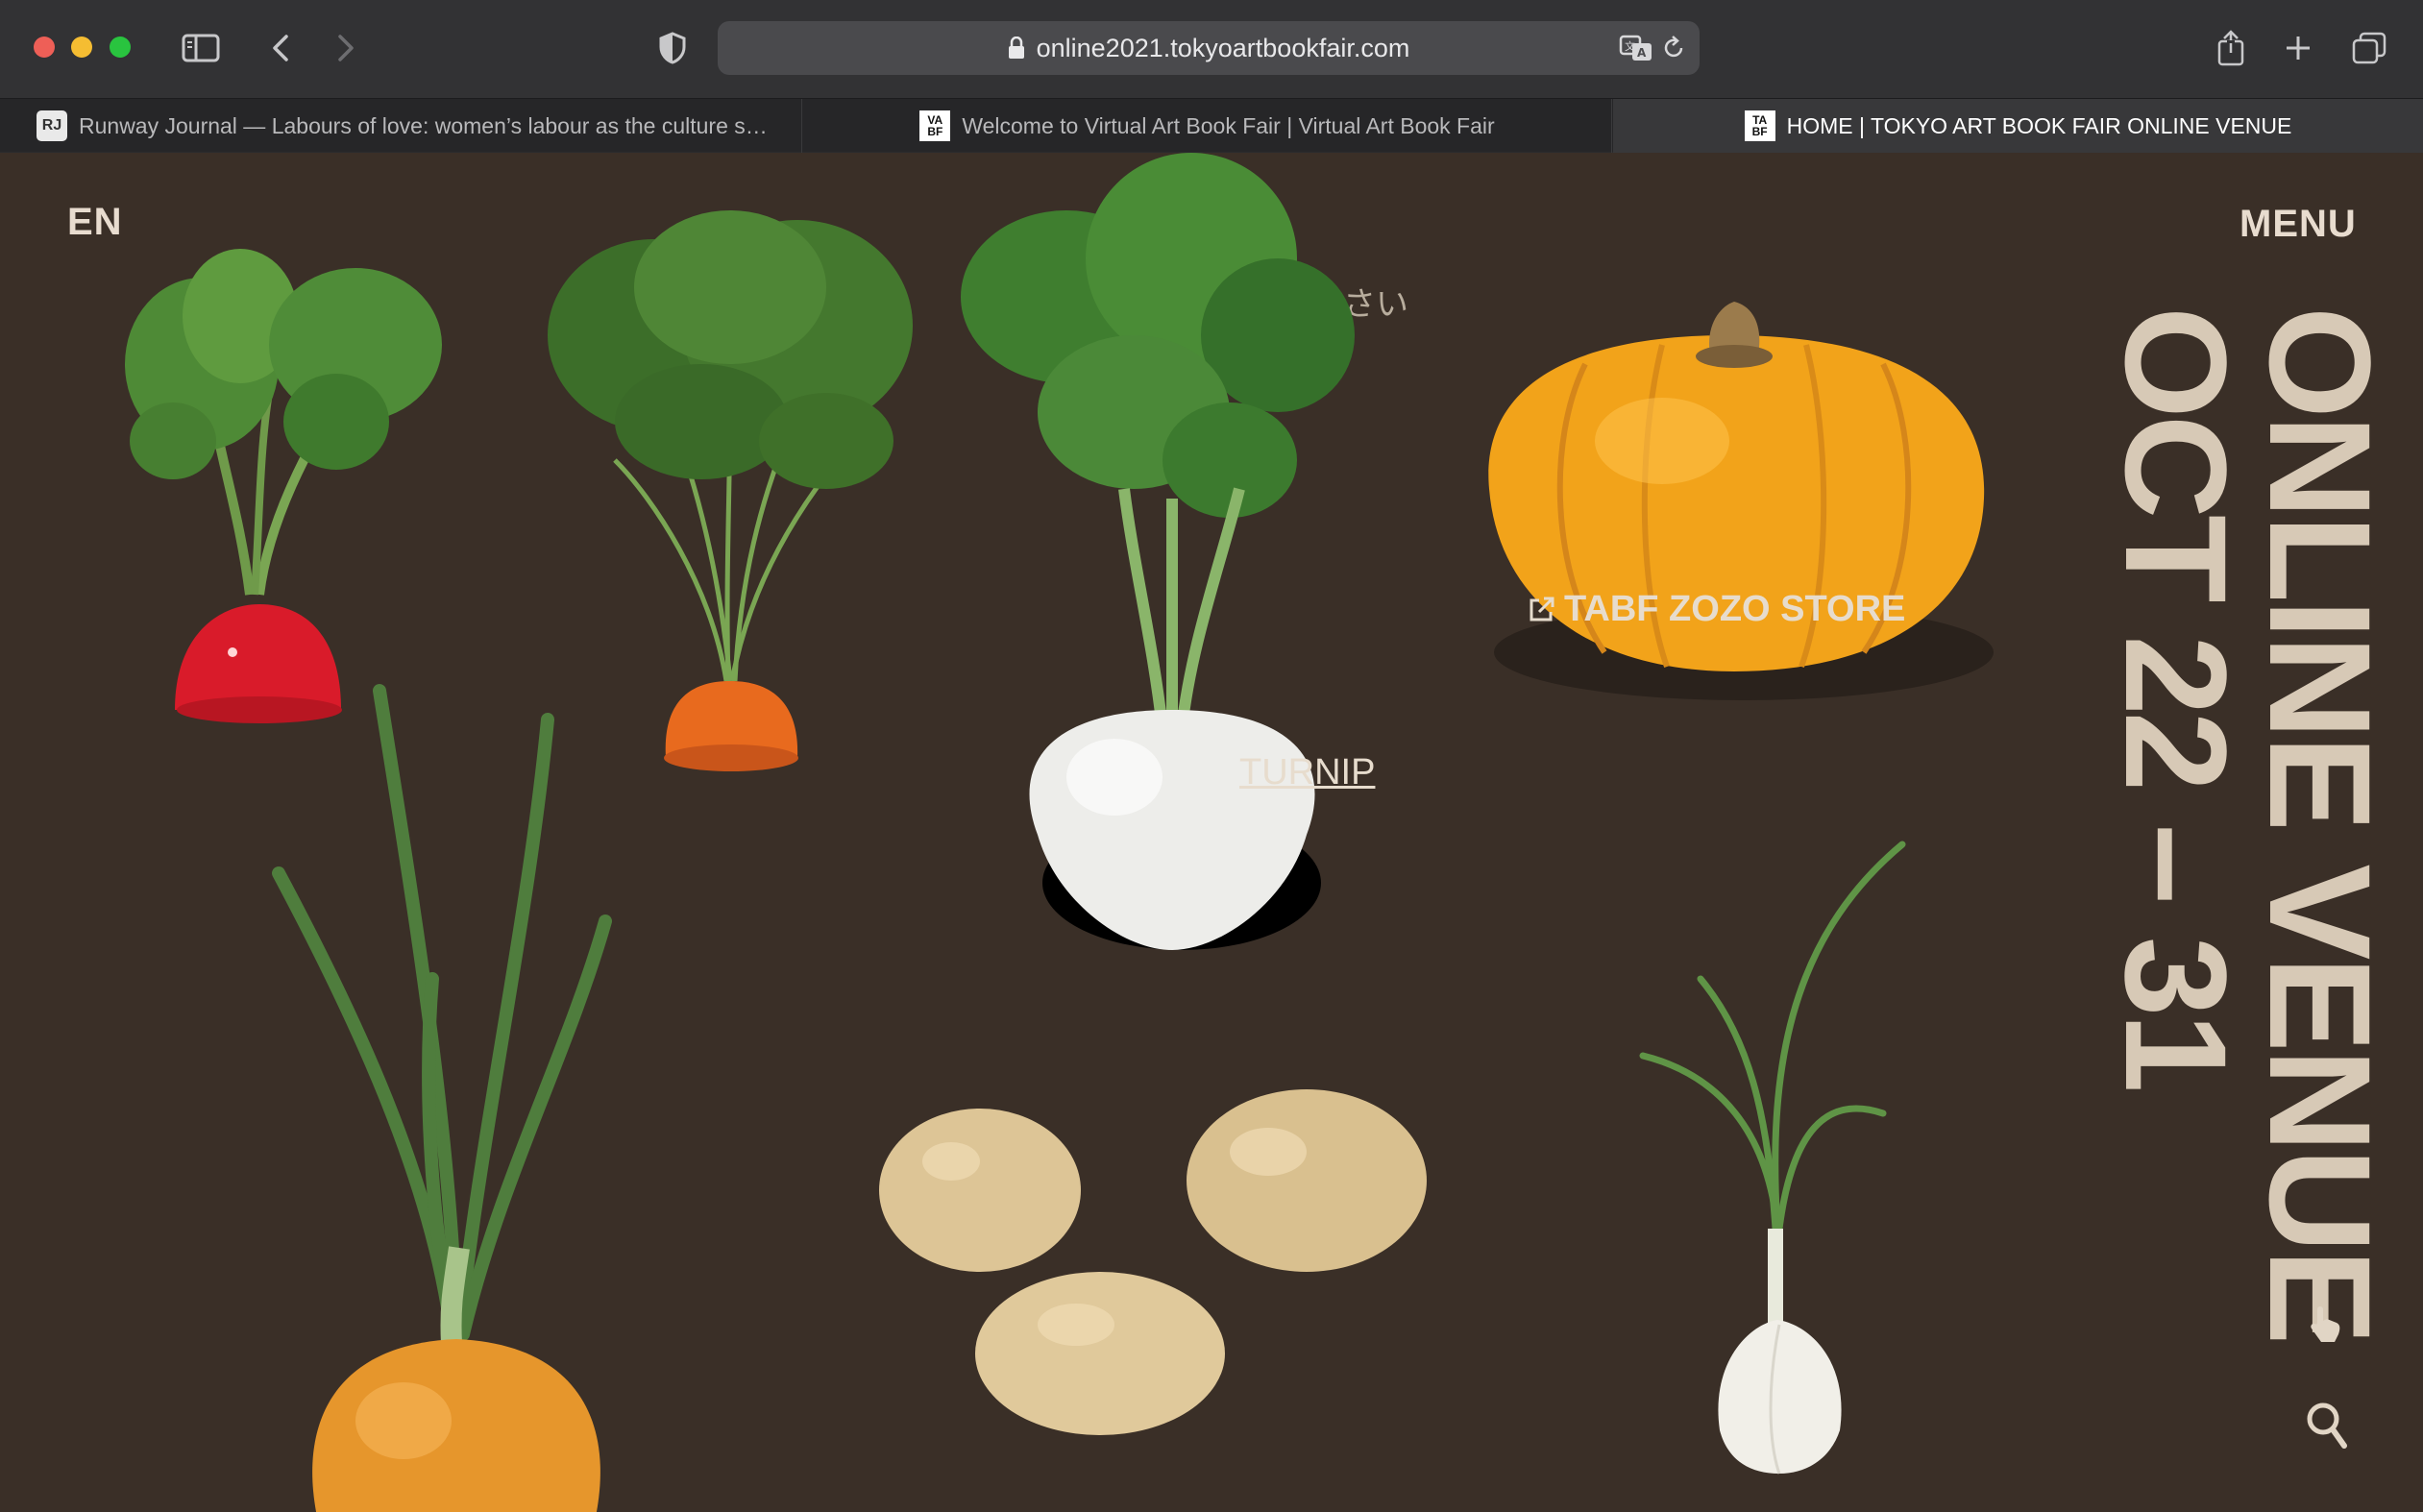 Image resolution: width=2423 pixels, height=1512 pixels. I want to click on privacy-shield-icon, so click(672, 48).